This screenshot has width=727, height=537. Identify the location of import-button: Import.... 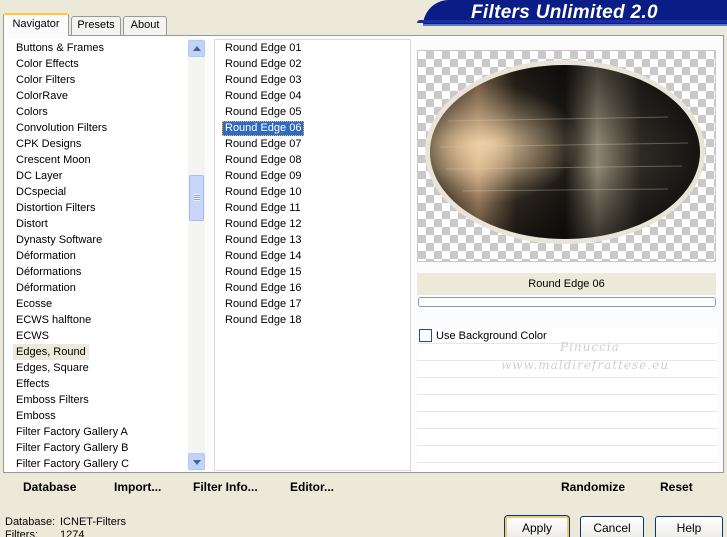
(137, 487).